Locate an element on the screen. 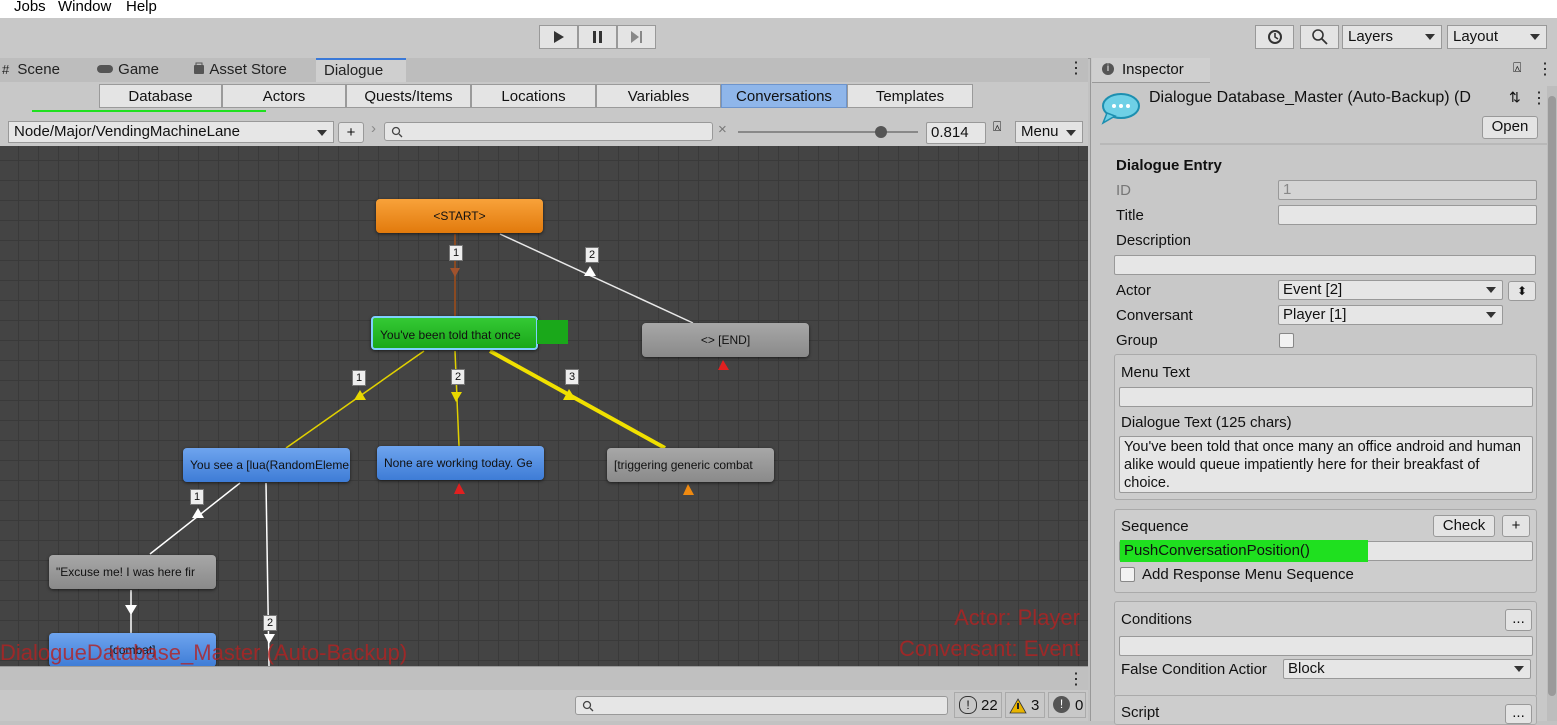 The width and height of the screenshot is (1557, 725). history-icon is located at coordinates (1274, 37).